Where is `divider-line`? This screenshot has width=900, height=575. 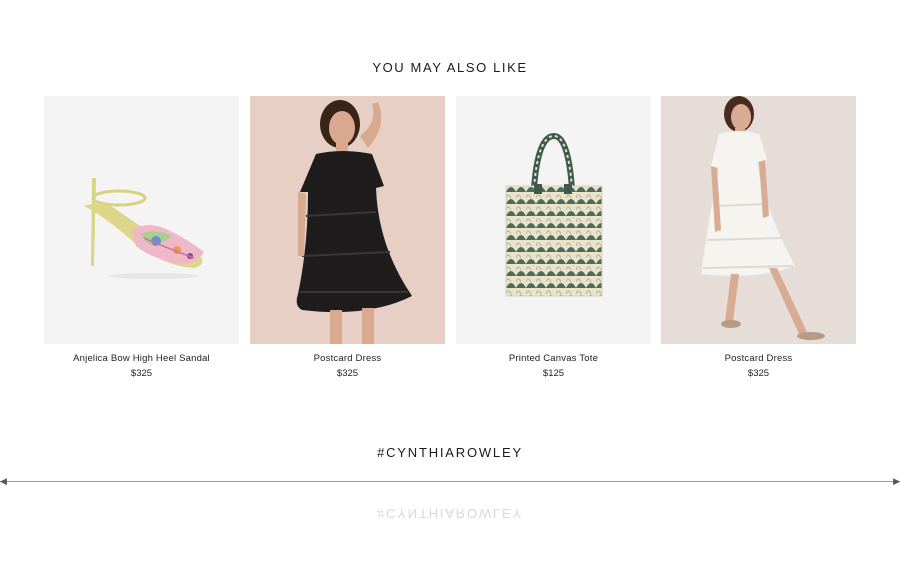
divider-line is located at coordinates (450, 481).